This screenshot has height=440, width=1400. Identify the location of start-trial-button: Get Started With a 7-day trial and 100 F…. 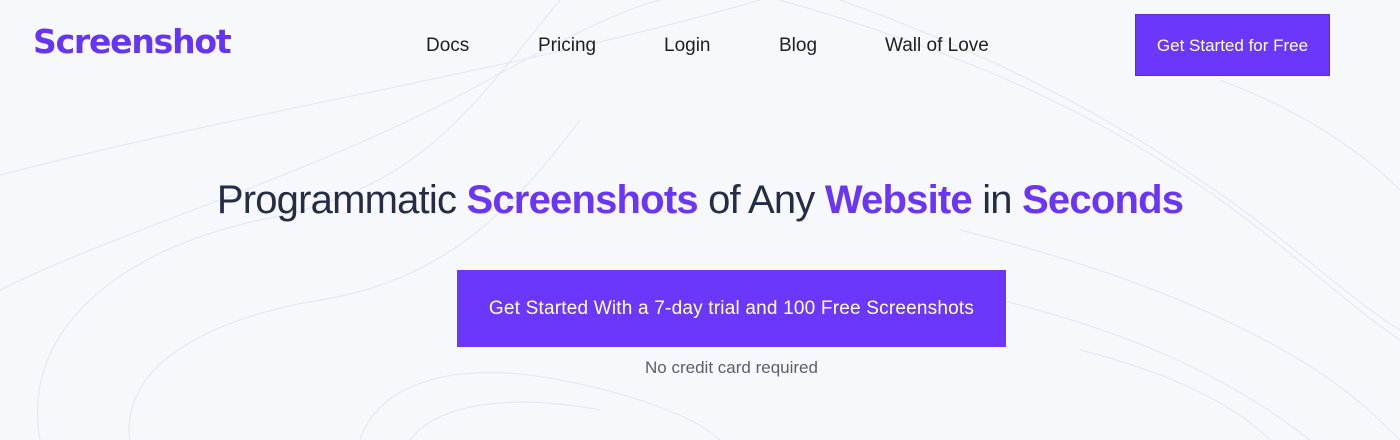
(731, 308).